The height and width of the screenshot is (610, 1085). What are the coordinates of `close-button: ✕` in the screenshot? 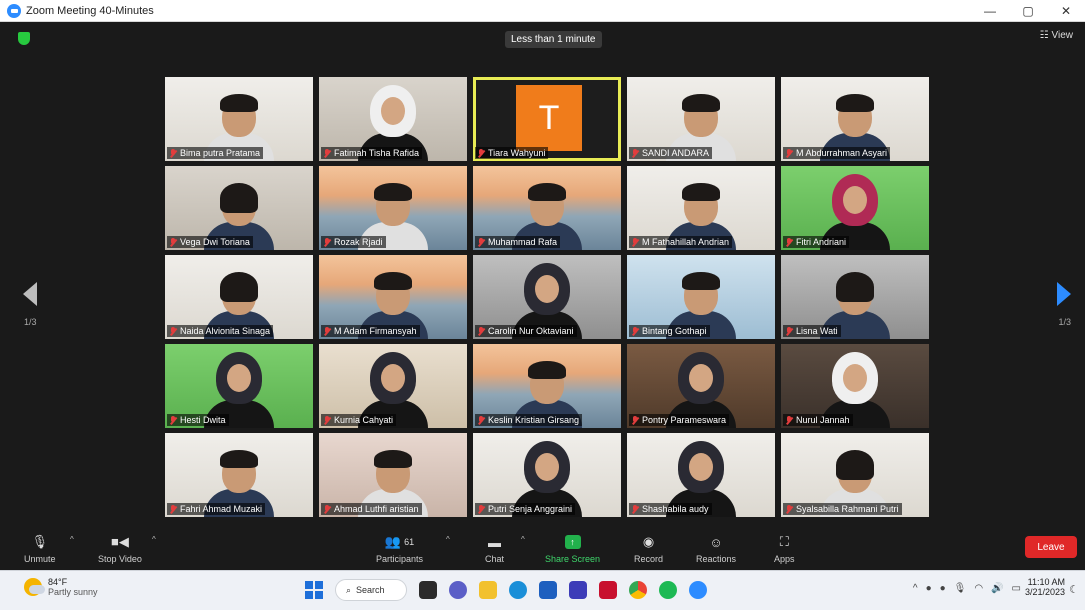 It's located at (1066, 11).